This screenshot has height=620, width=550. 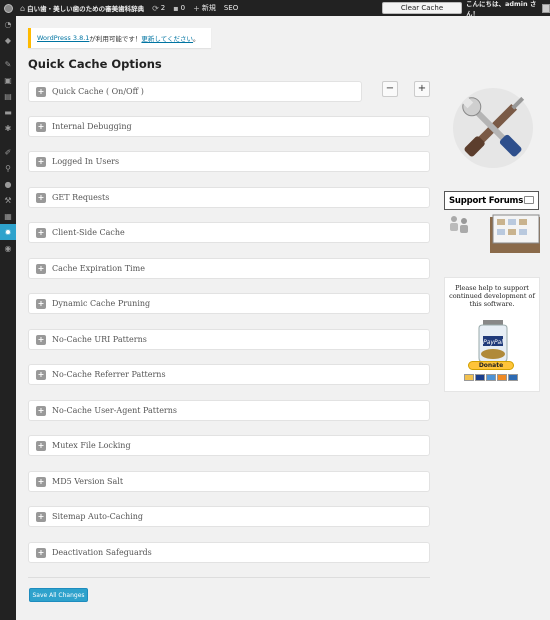 I want to click on option-panel: + MD5 Version Salt, so click(x=229, y=481).